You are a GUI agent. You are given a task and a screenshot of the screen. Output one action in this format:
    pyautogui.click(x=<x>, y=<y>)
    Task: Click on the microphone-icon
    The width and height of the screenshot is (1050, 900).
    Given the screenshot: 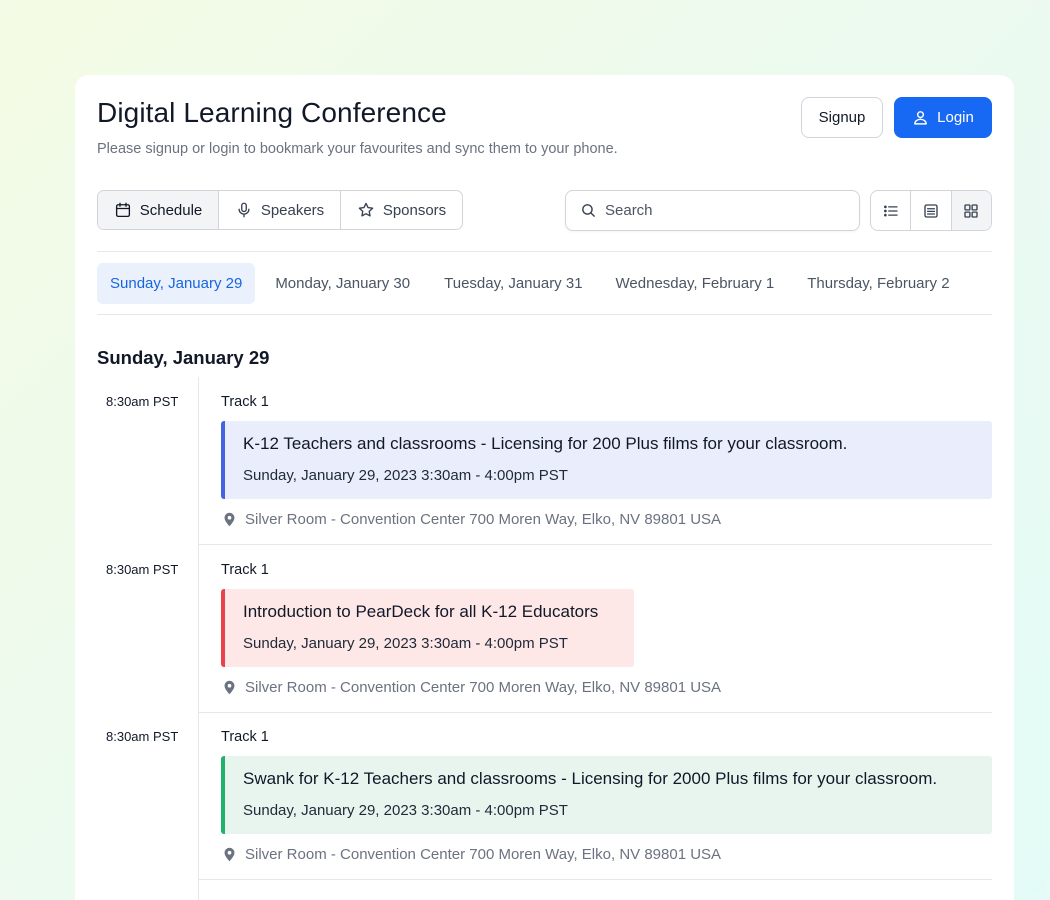 What is the action you would take?
    pyautogui.click(x=244, y=210)
    